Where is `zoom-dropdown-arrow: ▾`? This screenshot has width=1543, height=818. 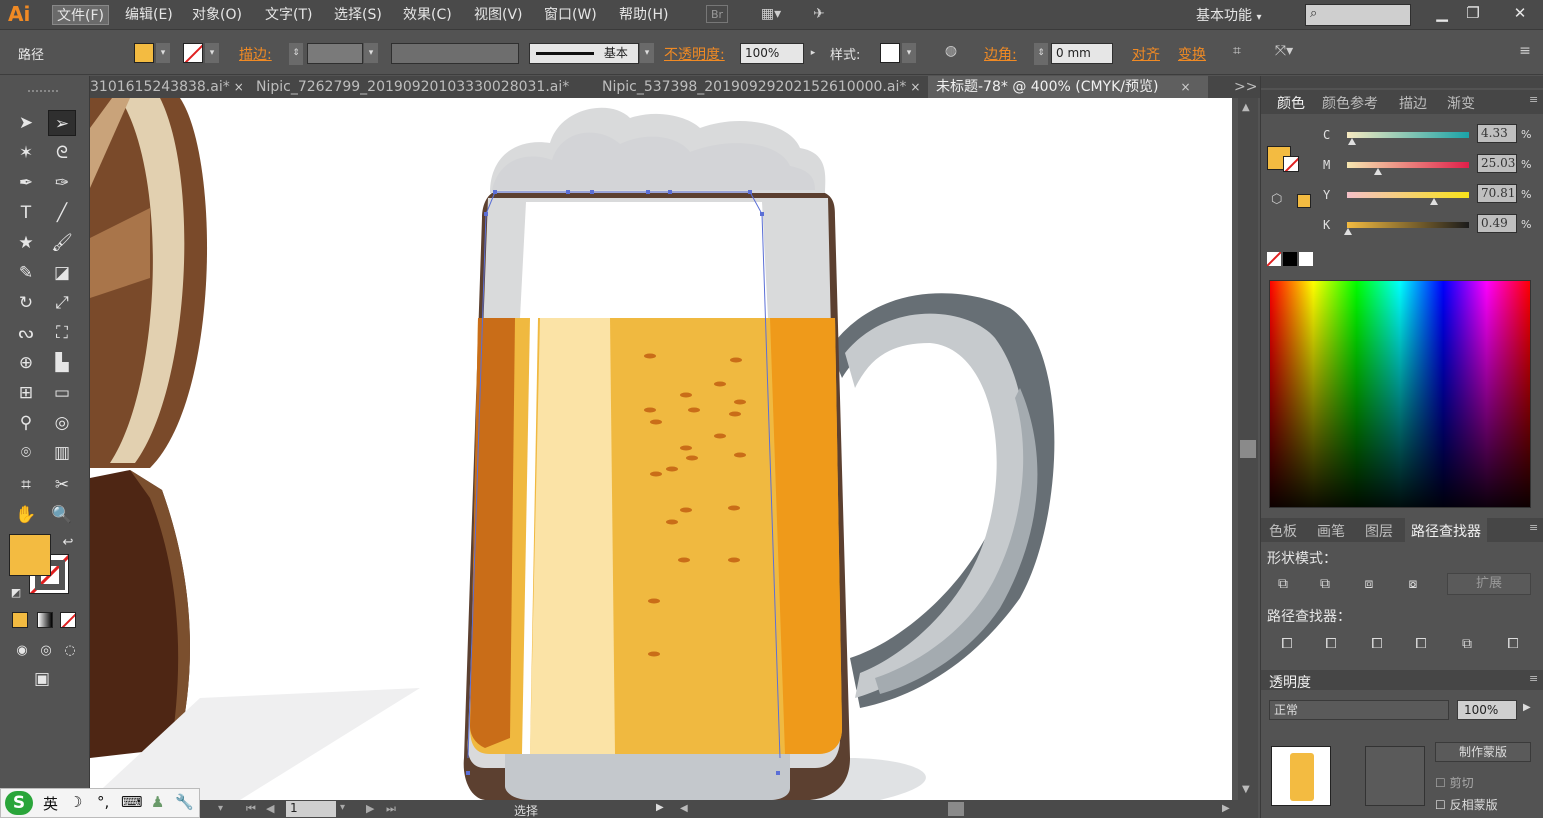 zoom-dropdown-arrow: ▾ is located at coordinates (220, 808).